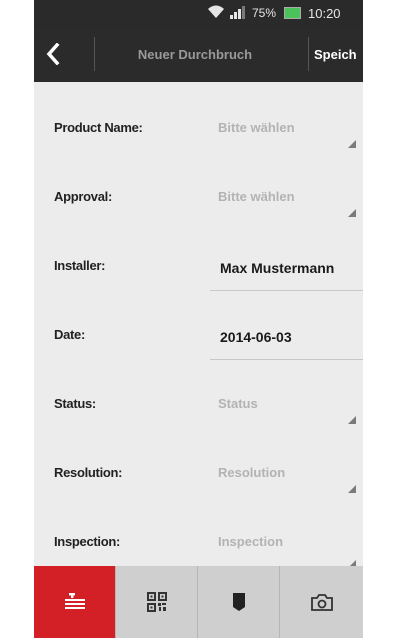 This screenshot has width=398, height=638. I want to click on resolution-spinner: Resolution, so click(290, 472).